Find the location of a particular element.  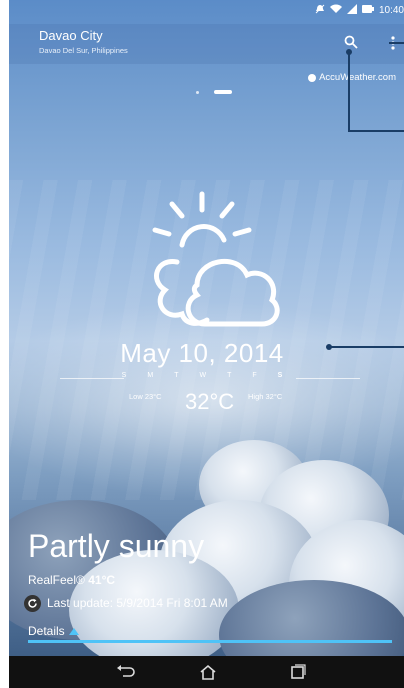

navigation-bar is located at coordinates (206, 672).